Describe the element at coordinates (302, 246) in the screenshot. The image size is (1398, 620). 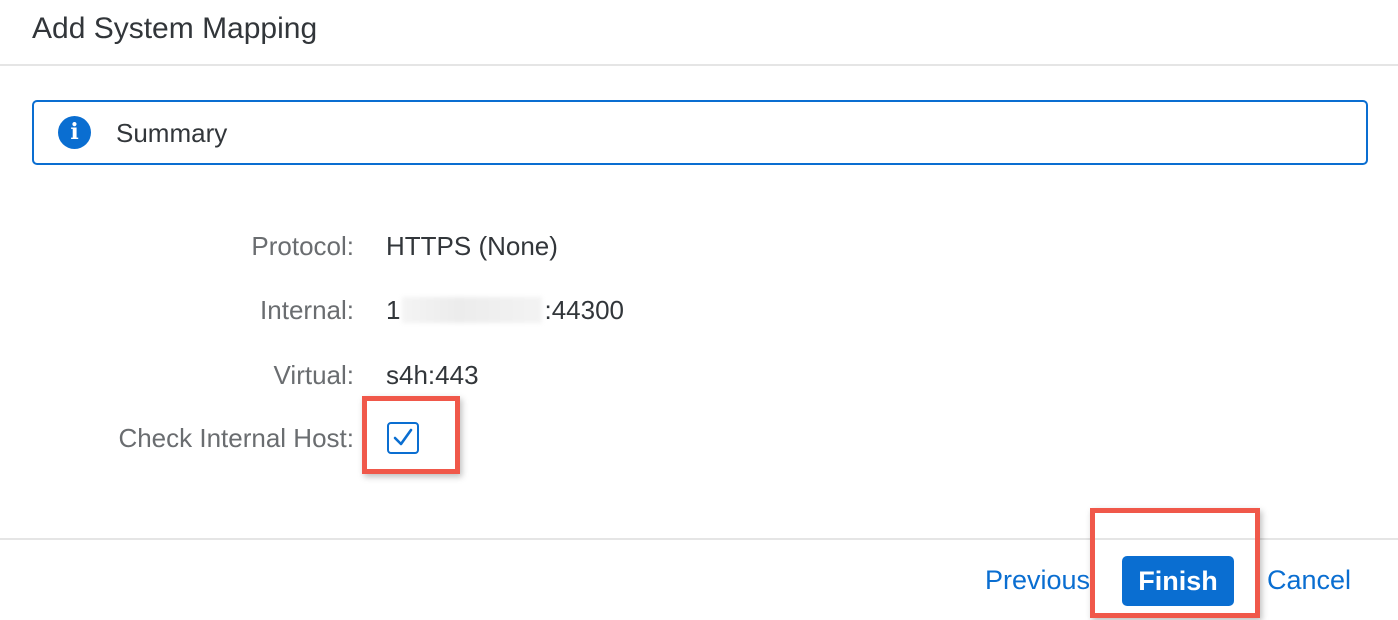
I see `protocol-label: Protocol:` at that location.